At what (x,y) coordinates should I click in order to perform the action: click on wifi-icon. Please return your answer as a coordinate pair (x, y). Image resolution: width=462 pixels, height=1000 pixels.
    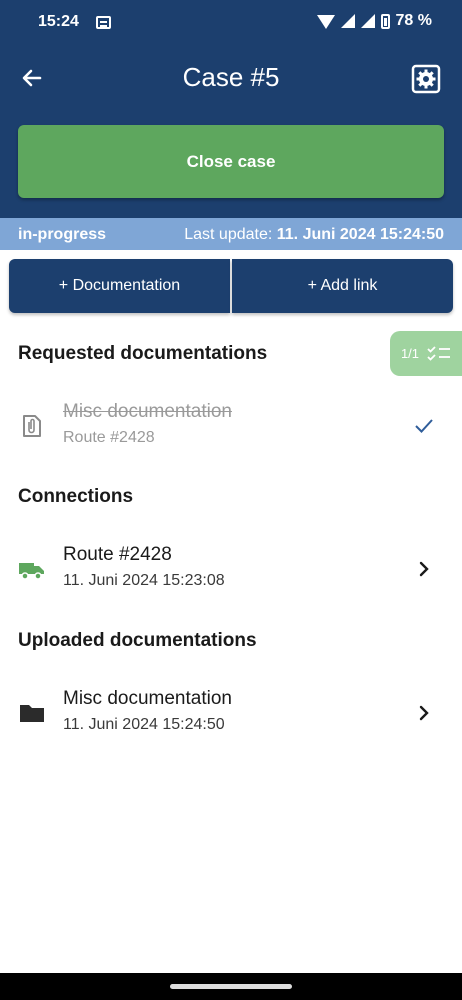
    Looking at the image, I should click on (325, 22).